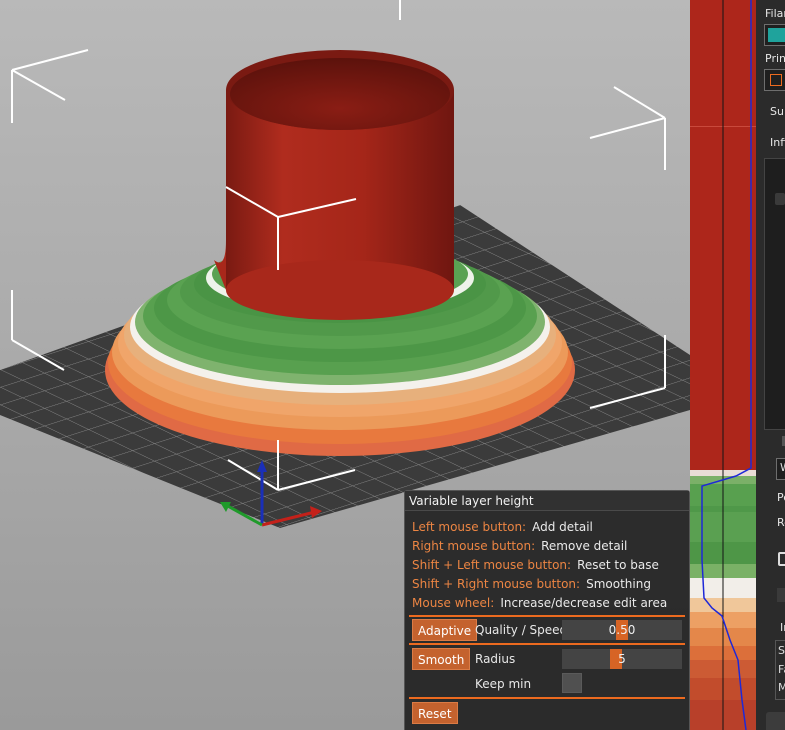 The height and width of the screenshot is (730, 785). What do you see at coordinates (584, 546) in the screenshot?
I see `hint-action: Remove detail` at bounding box center [584, 546].